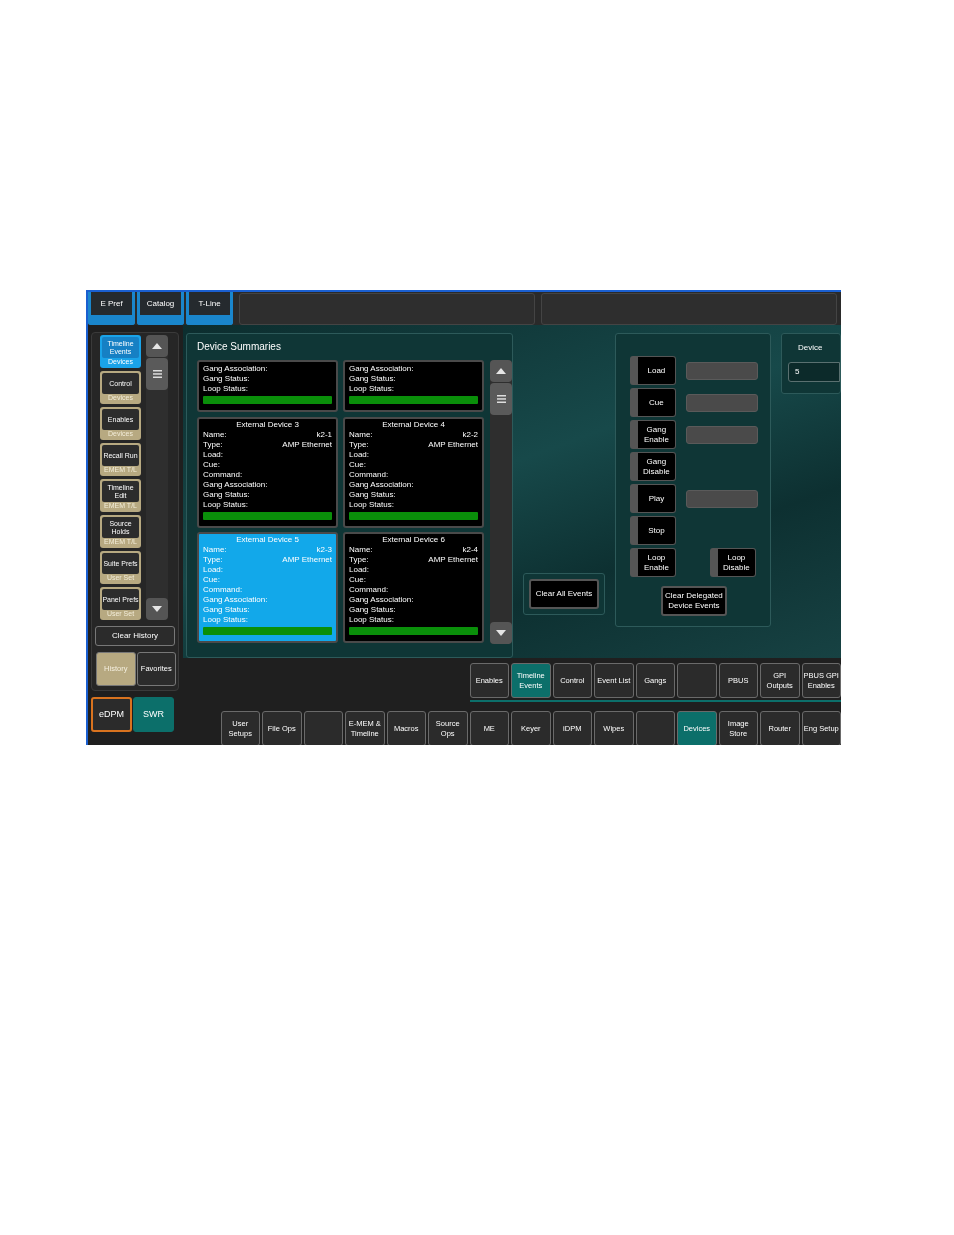  Describe the element at coordinates (267, 472) in the screenshot. I see `device-card: External Device 3 Name: k2-1 Type: AMP Ethernet Load: Cue: Command: Gang Association: Gang Status: Loop Status:` at that location.